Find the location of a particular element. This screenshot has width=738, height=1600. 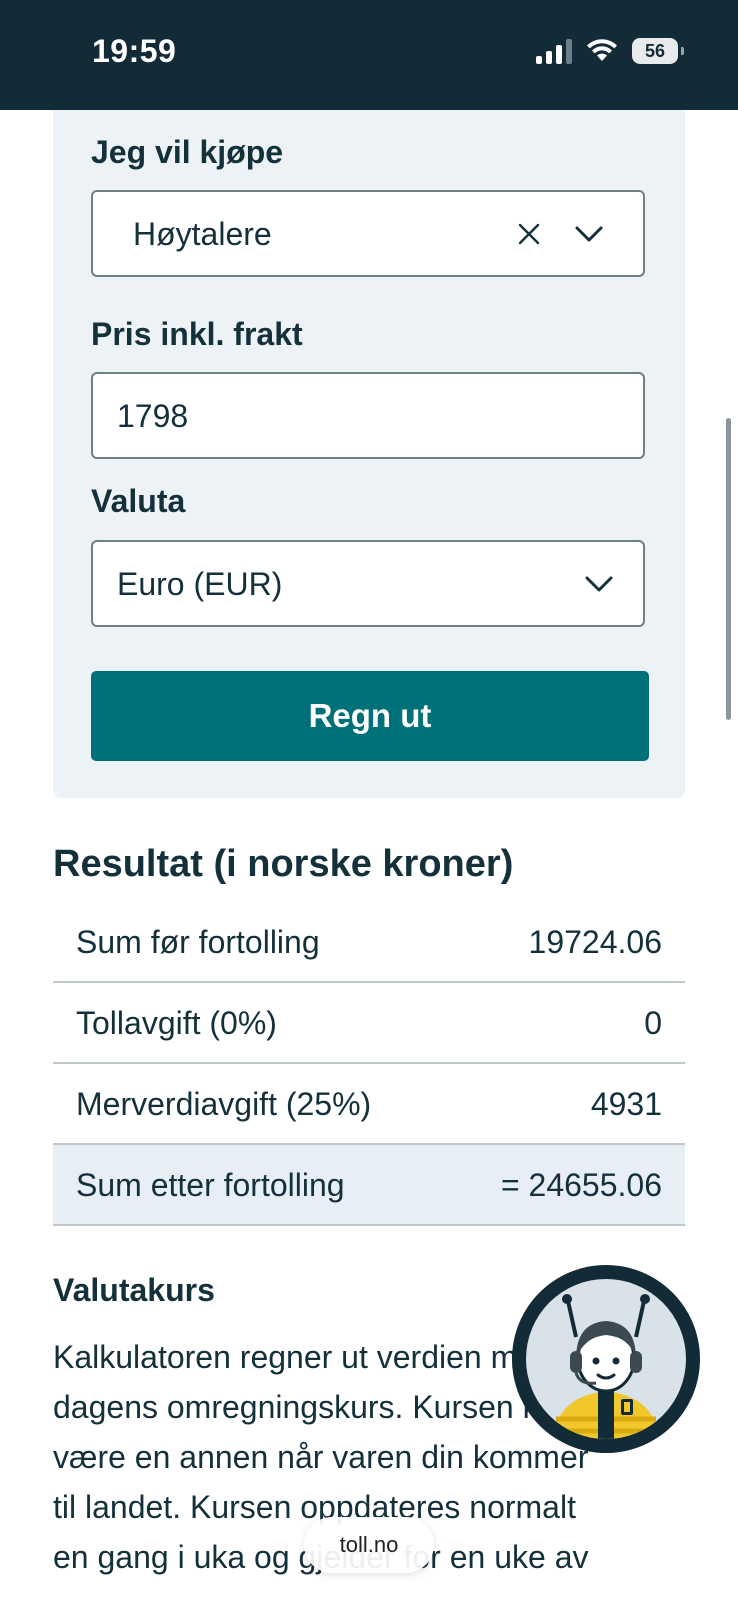

row-value: 19724.06 is located at coordinates (595, 942).